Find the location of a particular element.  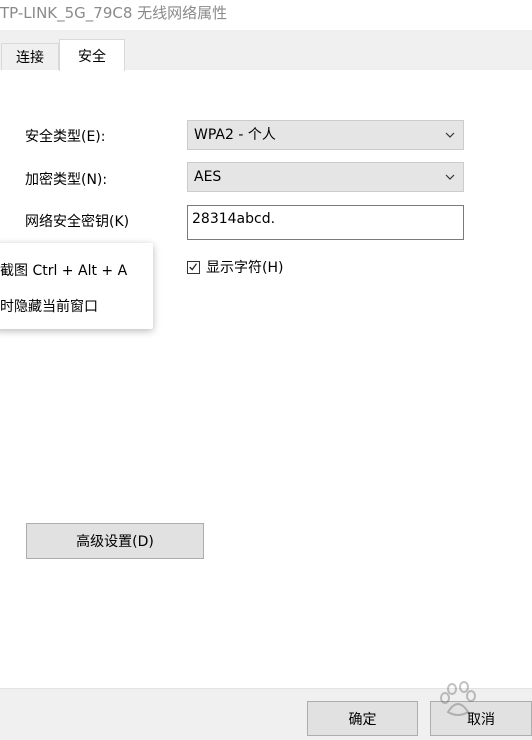

encryption-type-label: 加密类型(N): is located at coordinates (66, 180).